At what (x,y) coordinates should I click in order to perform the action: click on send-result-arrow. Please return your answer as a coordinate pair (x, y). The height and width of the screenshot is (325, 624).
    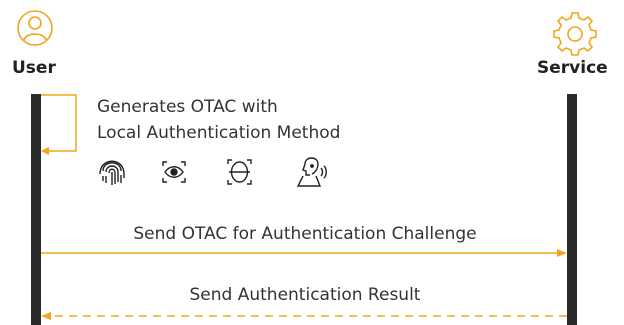
    Looking at the image, I should click on (304, 316).